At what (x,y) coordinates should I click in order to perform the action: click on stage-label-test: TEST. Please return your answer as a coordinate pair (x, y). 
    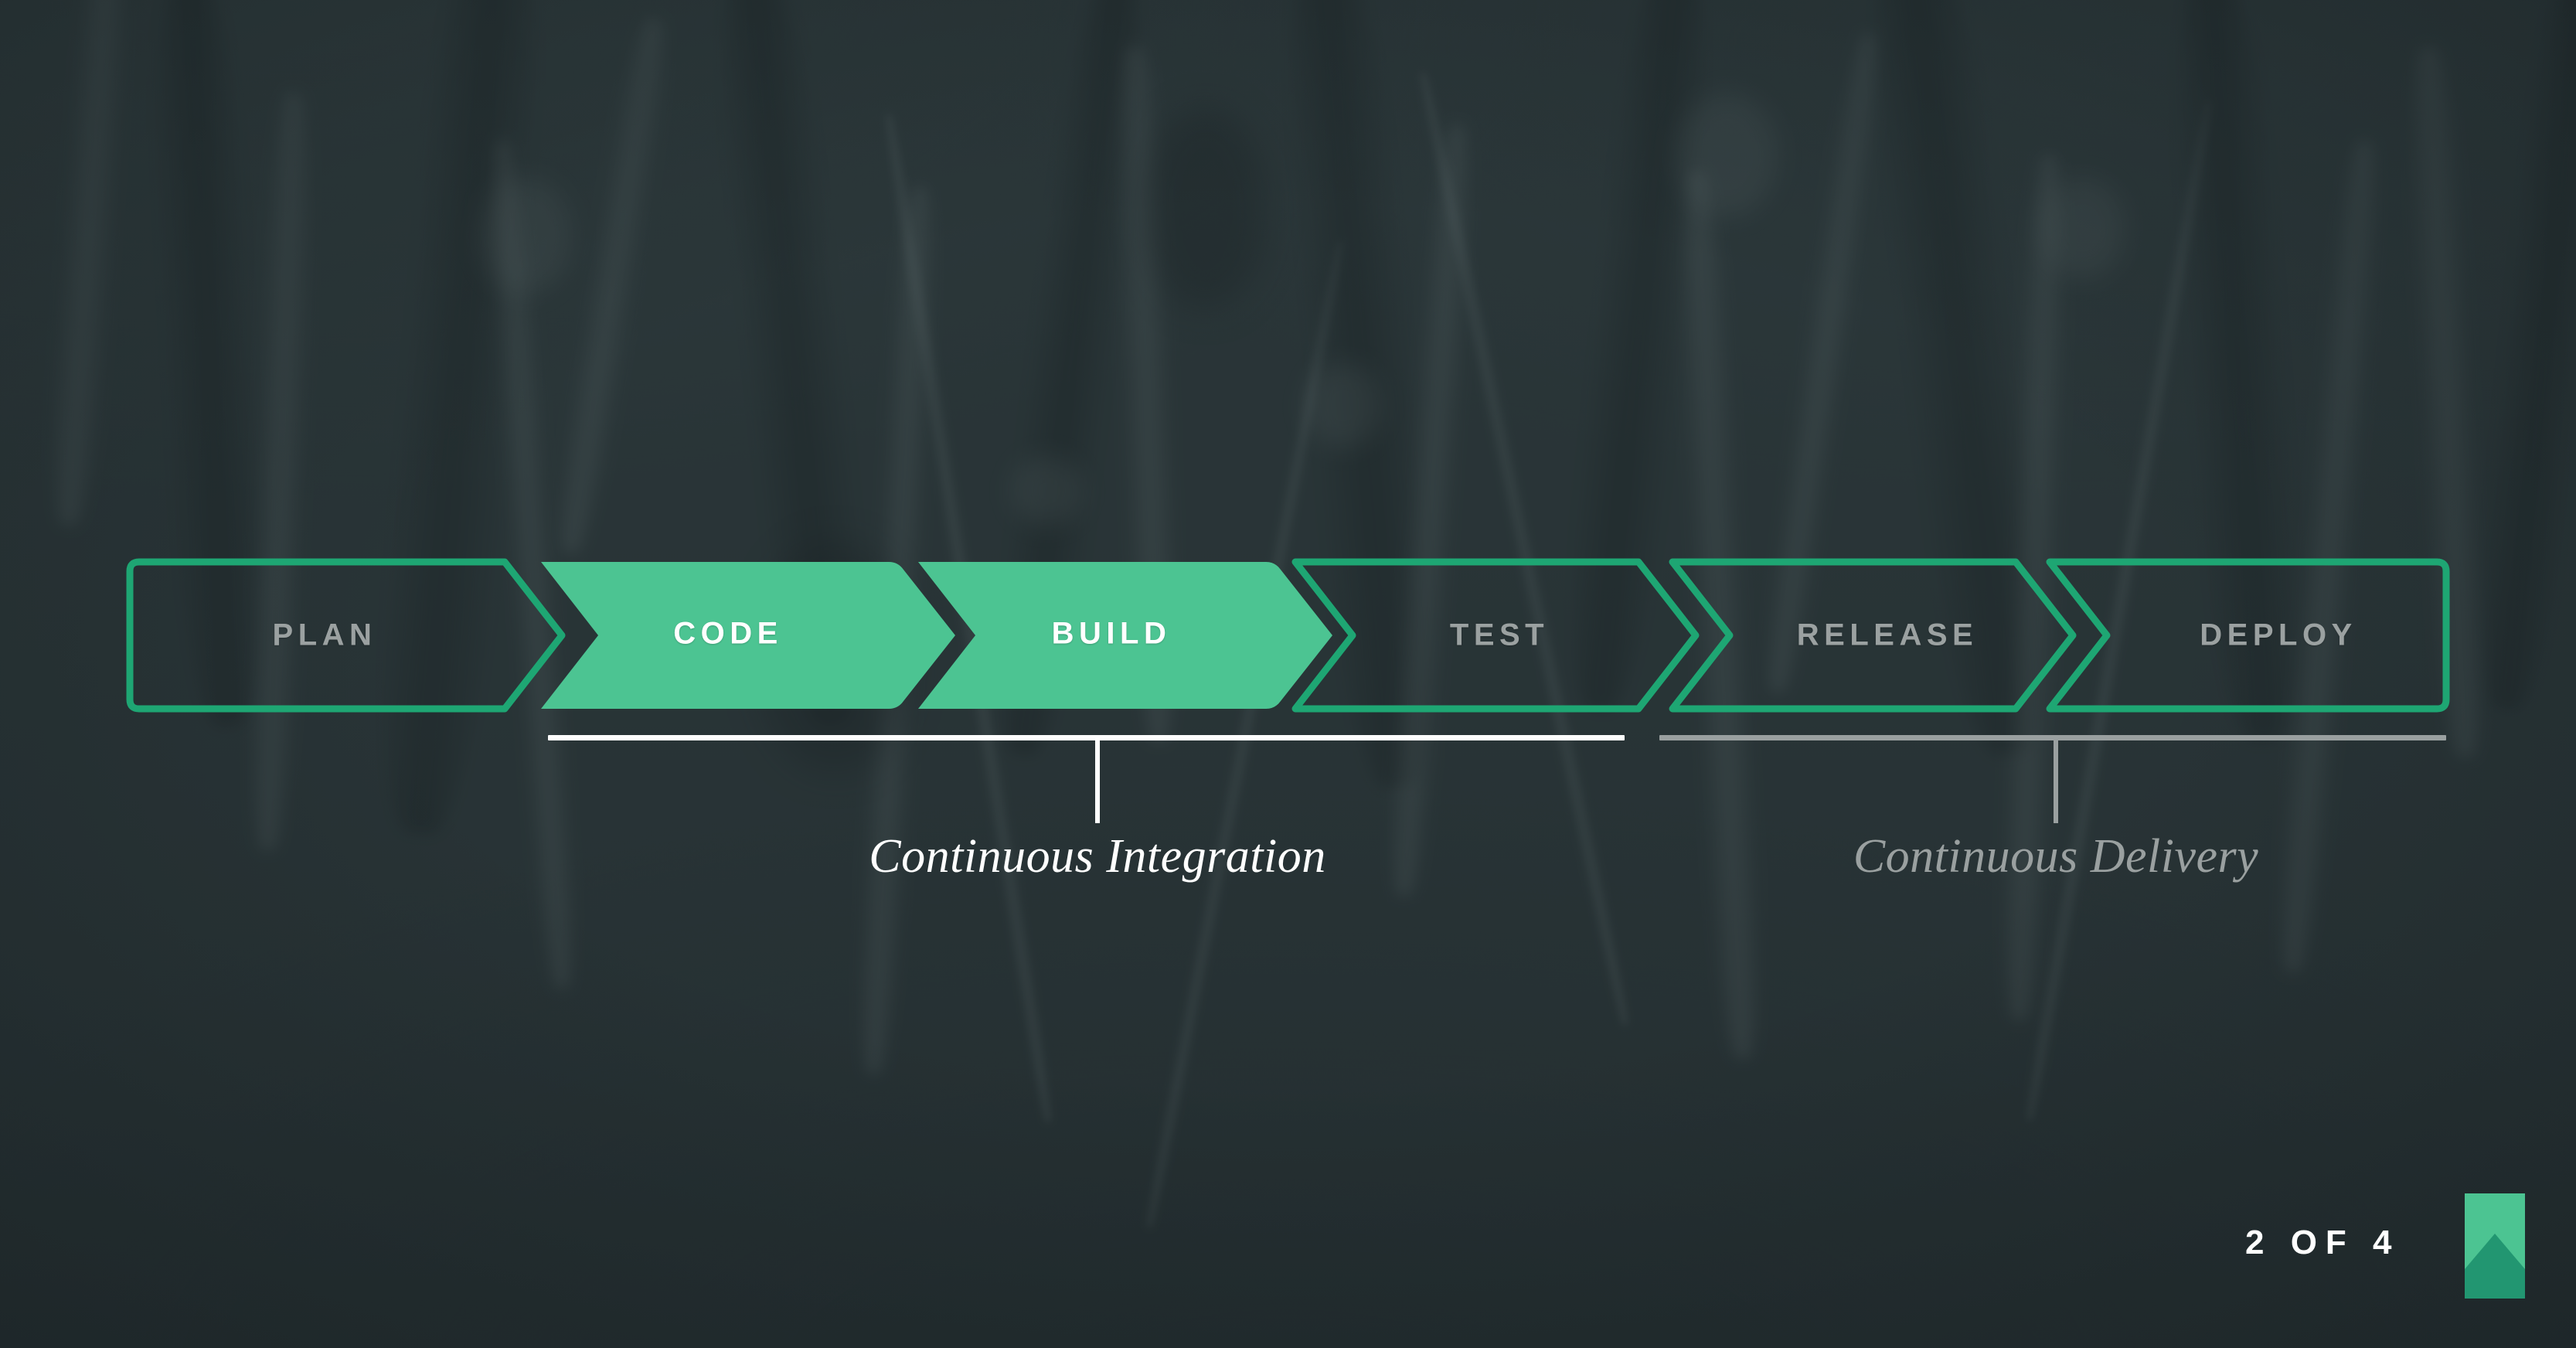
    Looking at the image, I should click on (1499, 635).